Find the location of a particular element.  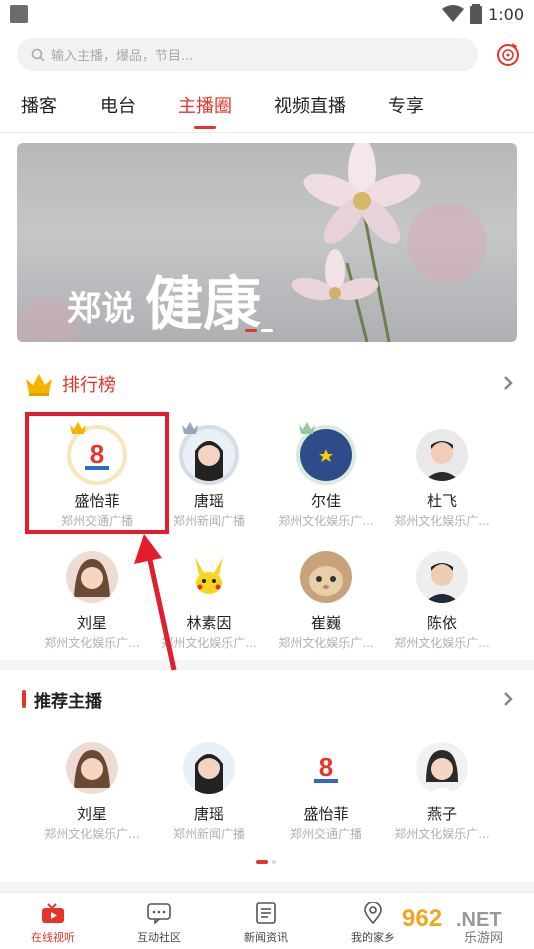

tab-radio: 电台 is located at coordinates (118, 112).